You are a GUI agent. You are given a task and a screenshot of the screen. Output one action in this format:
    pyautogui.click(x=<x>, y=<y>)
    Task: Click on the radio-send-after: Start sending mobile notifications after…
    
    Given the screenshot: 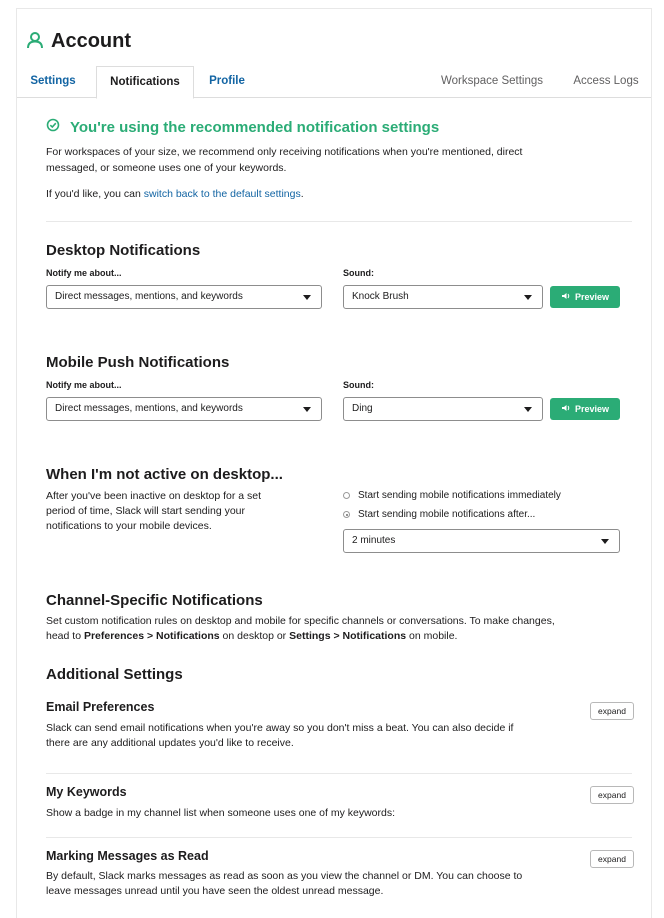 What is the action you would take?
    pyautogui.click(x=439, y=514)
    